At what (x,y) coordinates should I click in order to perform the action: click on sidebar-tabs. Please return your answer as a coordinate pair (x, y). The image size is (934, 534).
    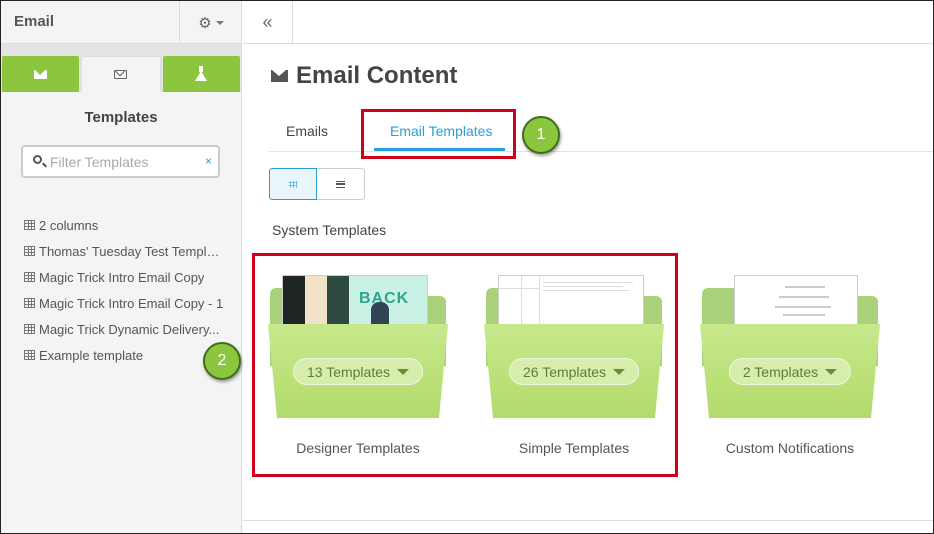
    Looking at the image, I should click on (121, 74).